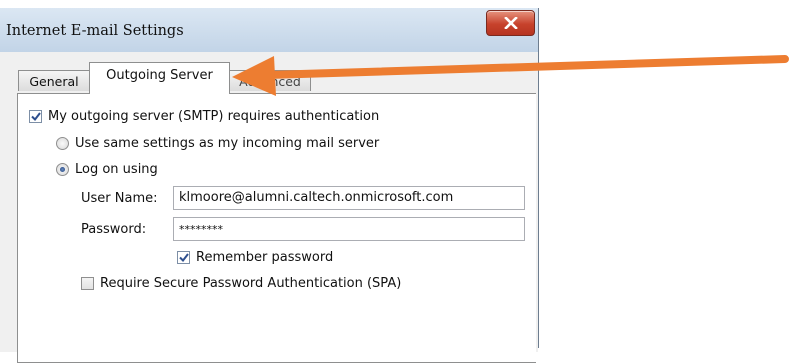 The height and width of the screenshot is (363, 794). What do you see at coordinates (526, 67) in the screenshot?
I see `arrow-shaft` at bounding box center [526, 67].